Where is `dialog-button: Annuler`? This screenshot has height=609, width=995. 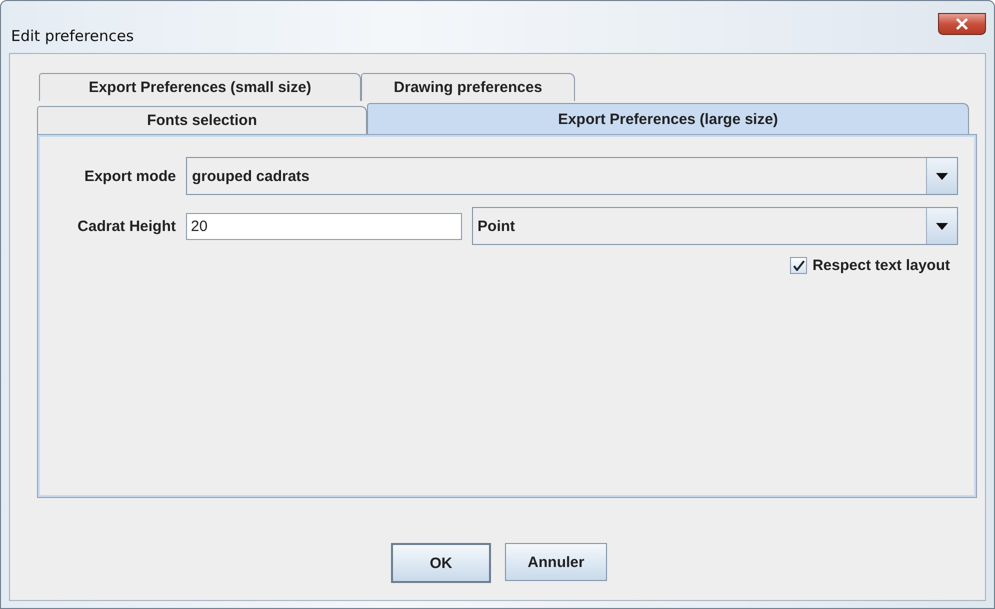 dialog-button: Annuler is located at coordinates (556, 562).